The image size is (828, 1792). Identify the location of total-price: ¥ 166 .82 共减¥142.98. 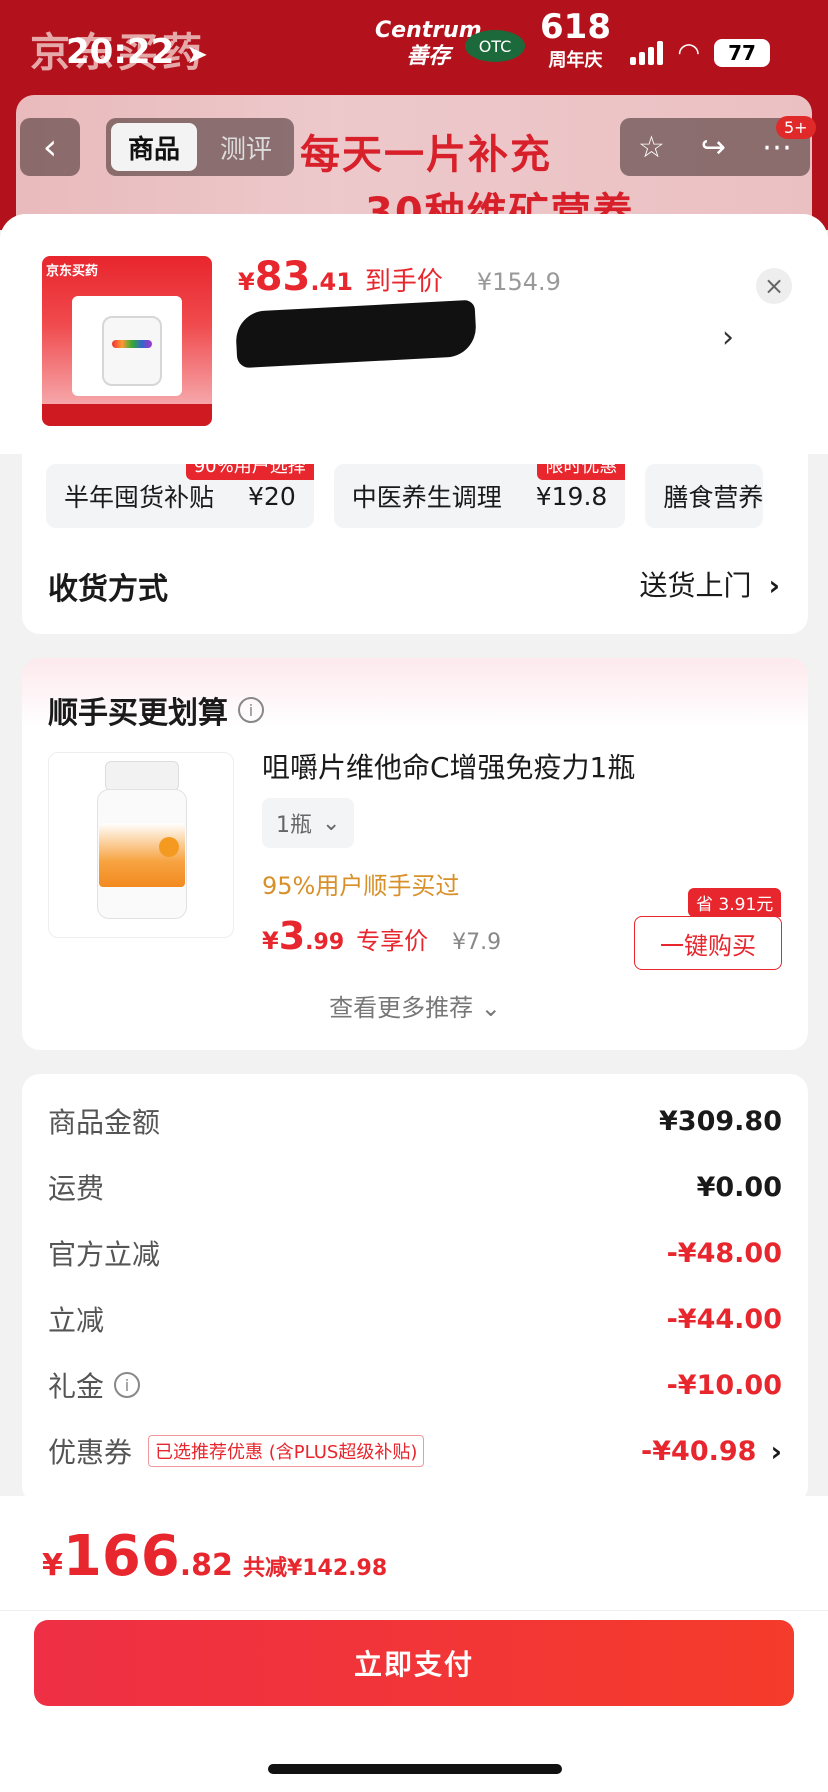
(214, 1556).